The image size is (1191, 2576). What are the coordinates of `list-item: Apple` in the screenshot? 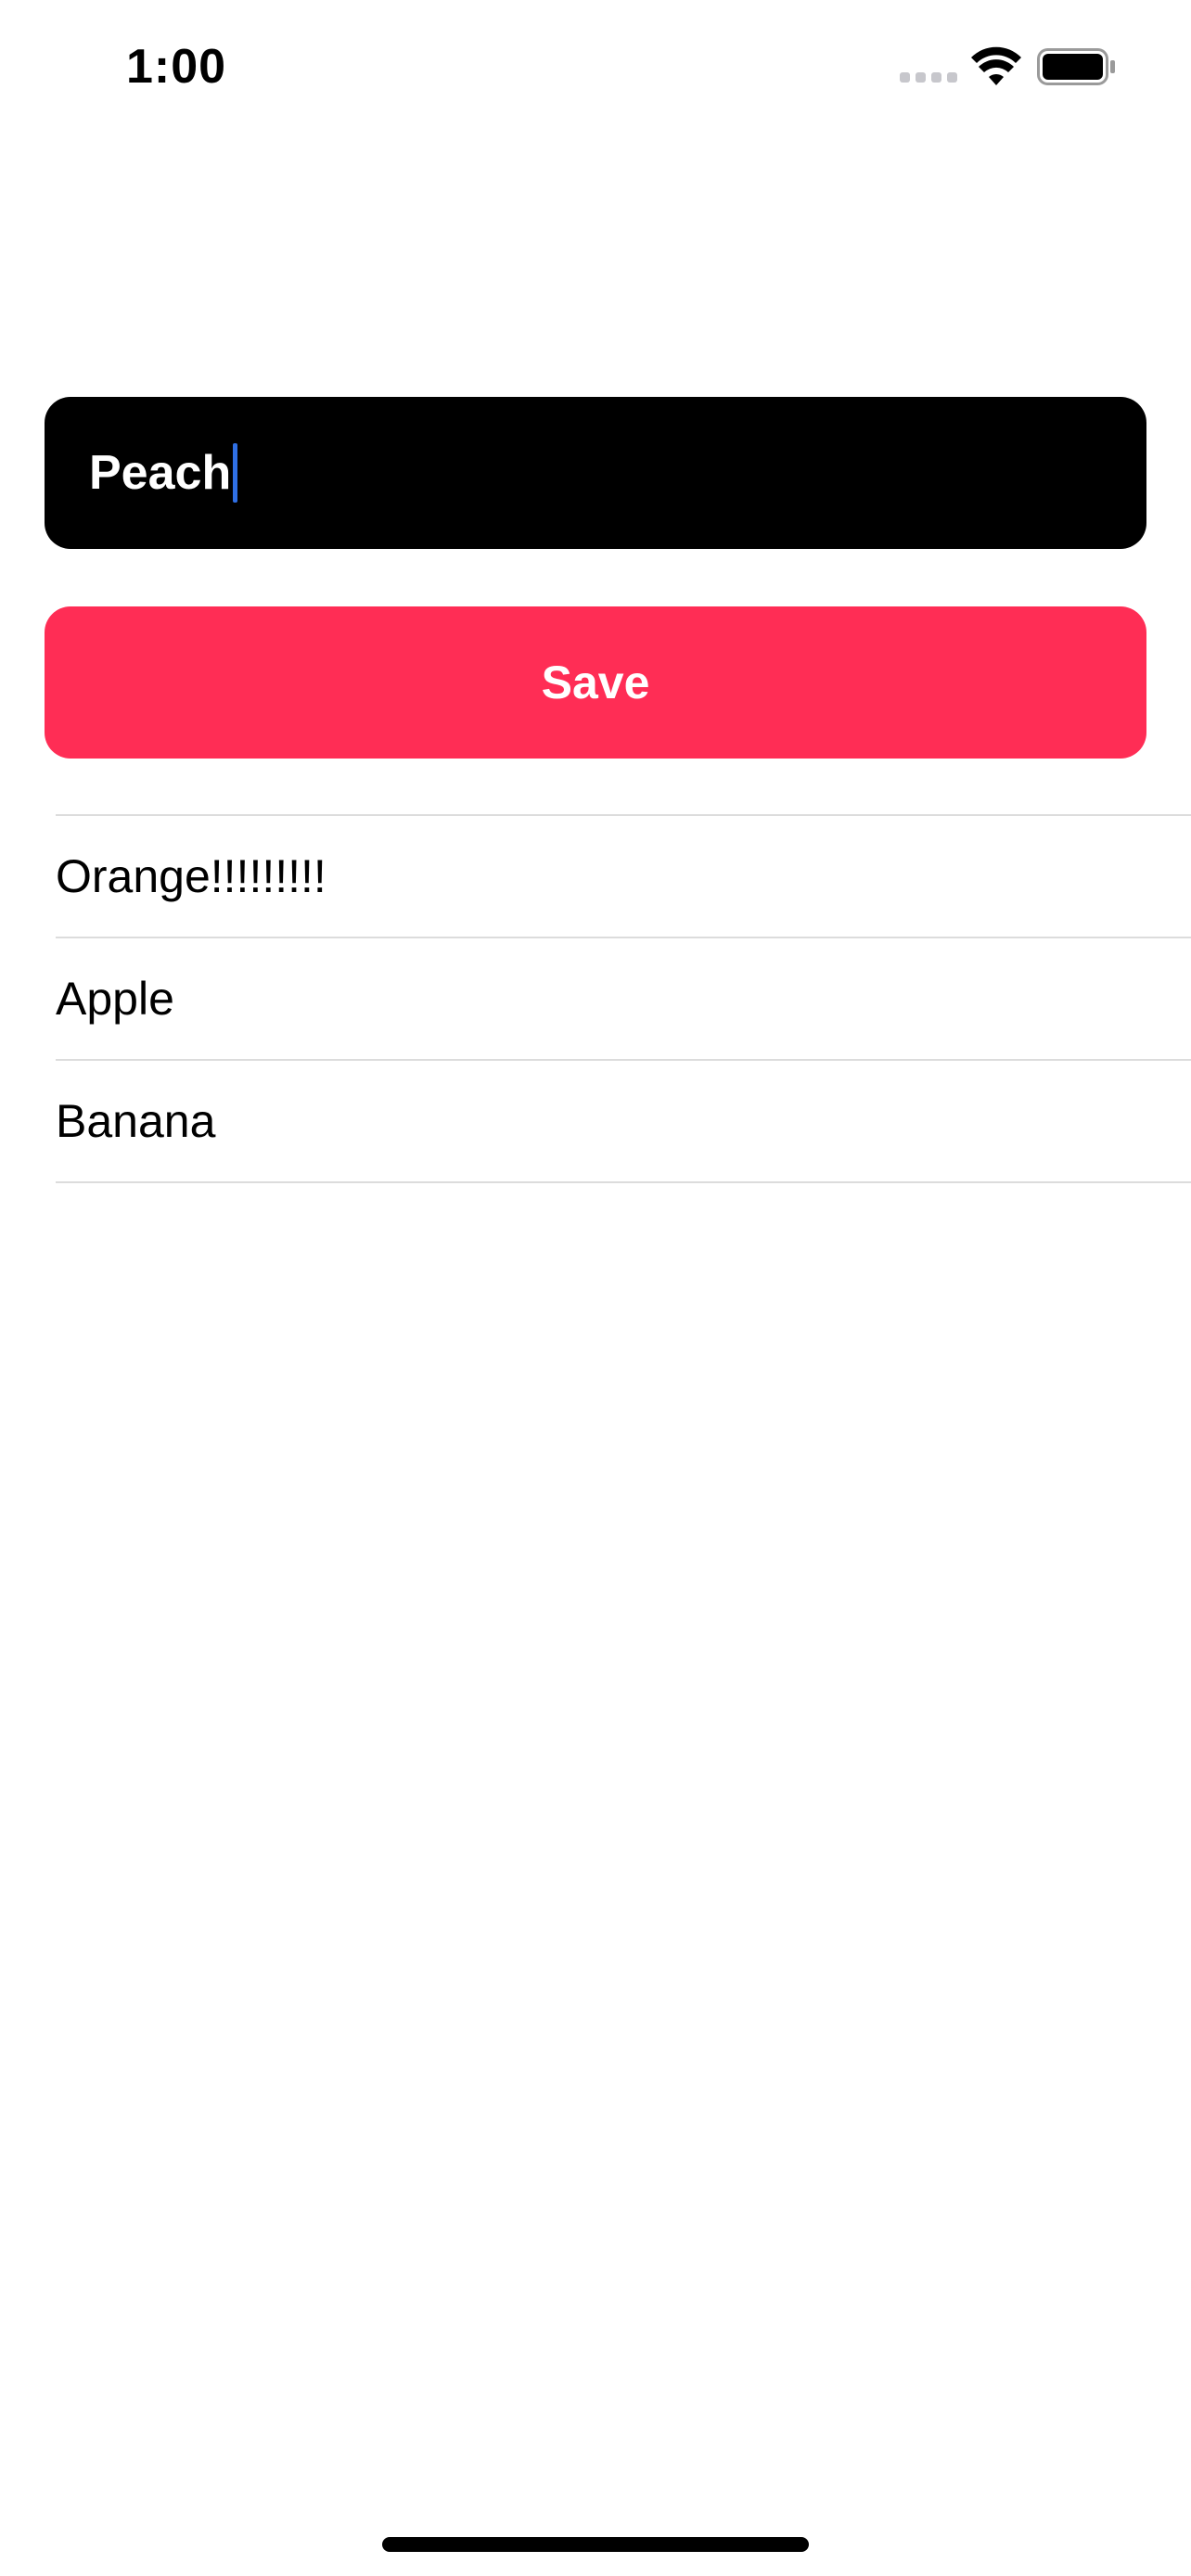 It's located at (623, 999).